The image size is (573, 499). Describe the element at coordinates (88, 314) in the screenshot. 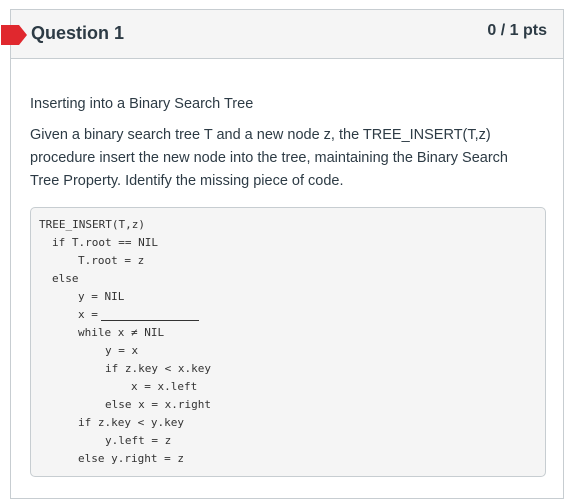

I see `code-line-blank-text: x =` at that location.